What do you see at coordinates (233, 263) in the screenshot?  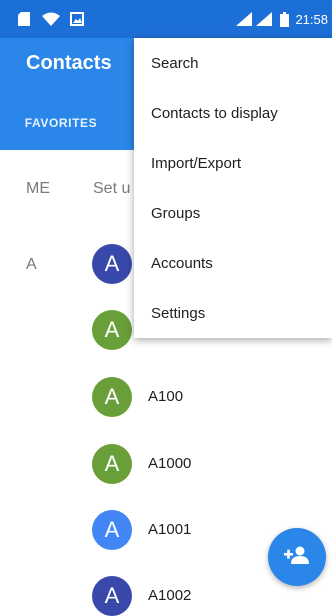 I see `menu-item-accounts: Accounts` at bounding box center [233, 263].